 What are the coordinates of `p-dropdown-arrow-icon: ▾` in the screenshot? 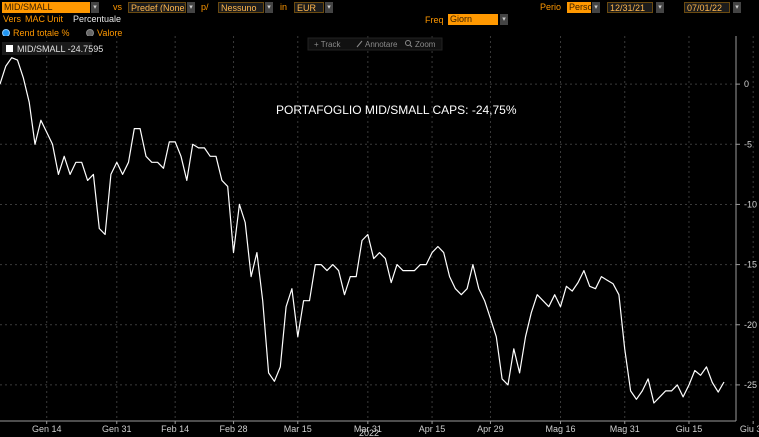 It's located at (269, 7).